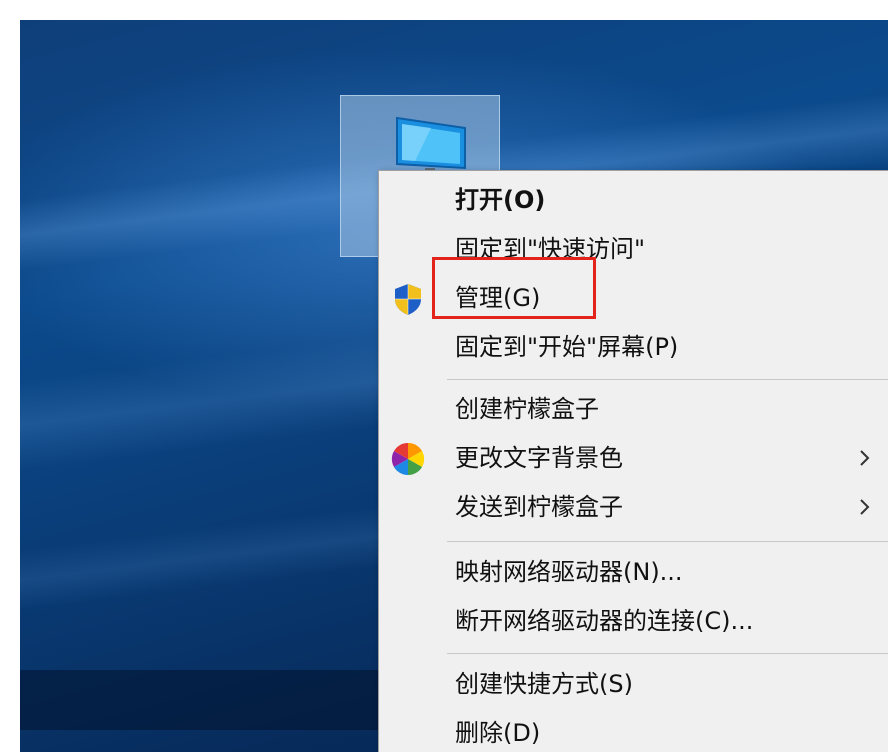 Image resolution: width=888 pixels, height=752 pixels. Describe the element at coordinates (498, 733) in the screenshot. I see `menu-item-label: 删除(D)` at that location.